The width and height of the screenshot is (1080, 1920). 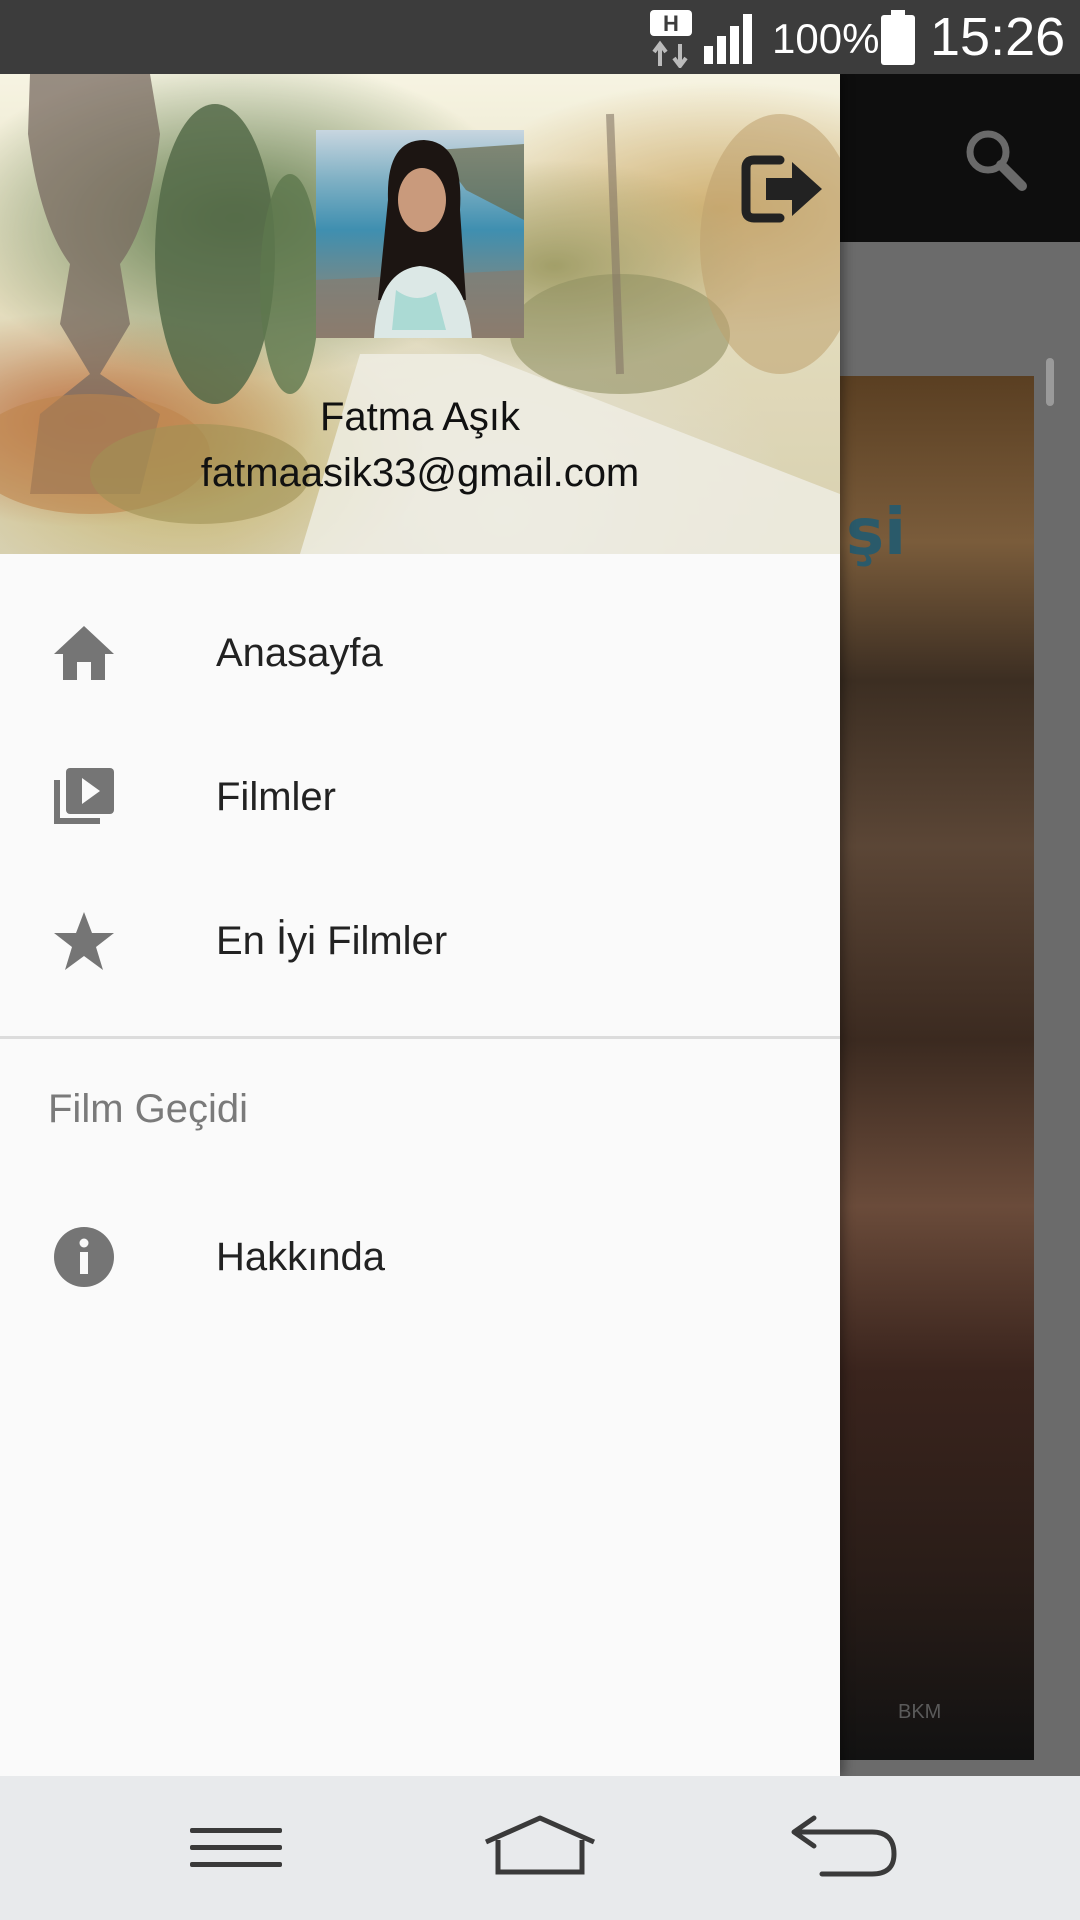 I want to click on drawer-section-title: Film Geçidi, so click(x=148, y=1109).